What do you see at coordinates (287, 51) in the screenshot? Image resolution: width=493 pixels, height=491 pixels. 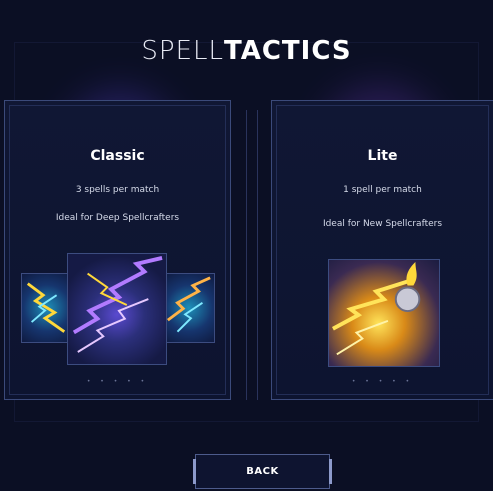 I see `title-bold: TACTICS` at bounding box center [287, 51].